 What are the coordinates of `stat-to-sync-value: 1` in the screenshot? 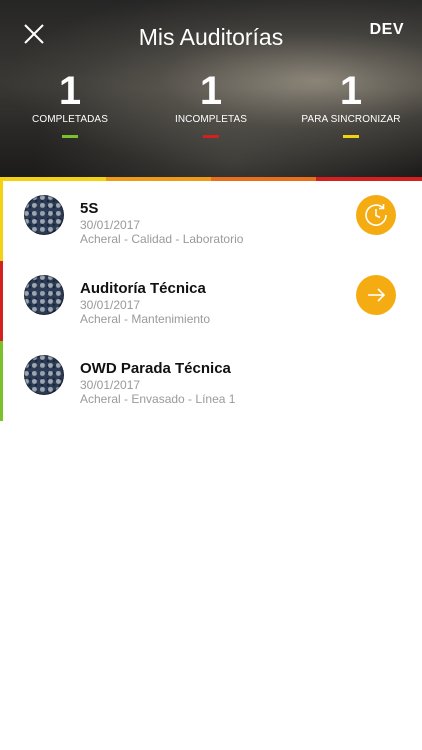 It's located at (351, 91).